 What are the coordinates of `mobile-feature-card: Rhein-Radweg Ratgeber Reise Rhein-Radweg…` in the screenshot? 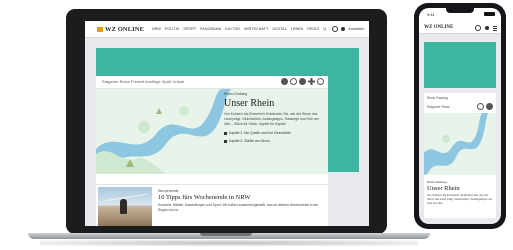 It's located at (460, 155).